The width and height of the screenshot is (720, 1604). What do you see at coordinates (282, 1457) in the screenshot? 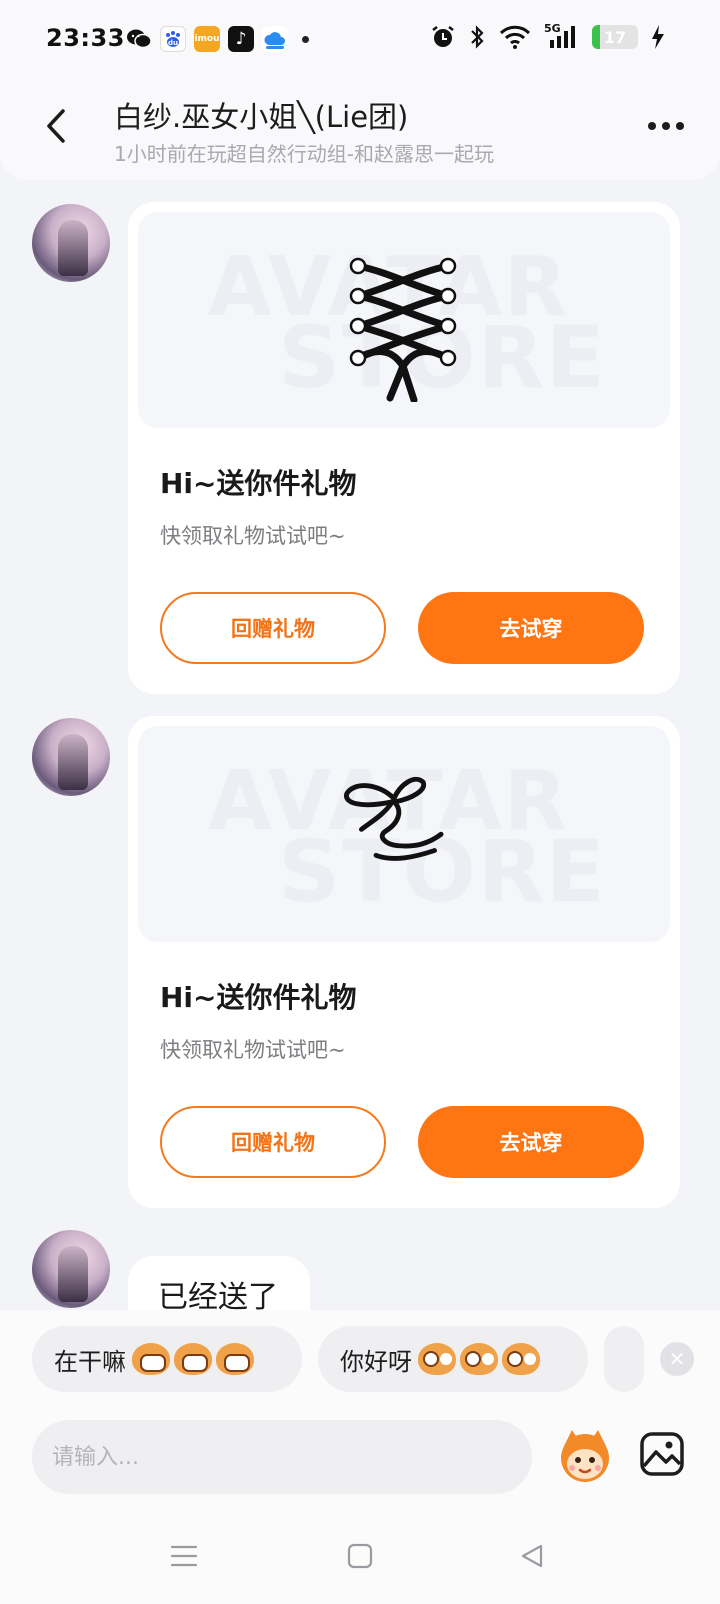
I see `message-input` at bounding box center [282, 1457].